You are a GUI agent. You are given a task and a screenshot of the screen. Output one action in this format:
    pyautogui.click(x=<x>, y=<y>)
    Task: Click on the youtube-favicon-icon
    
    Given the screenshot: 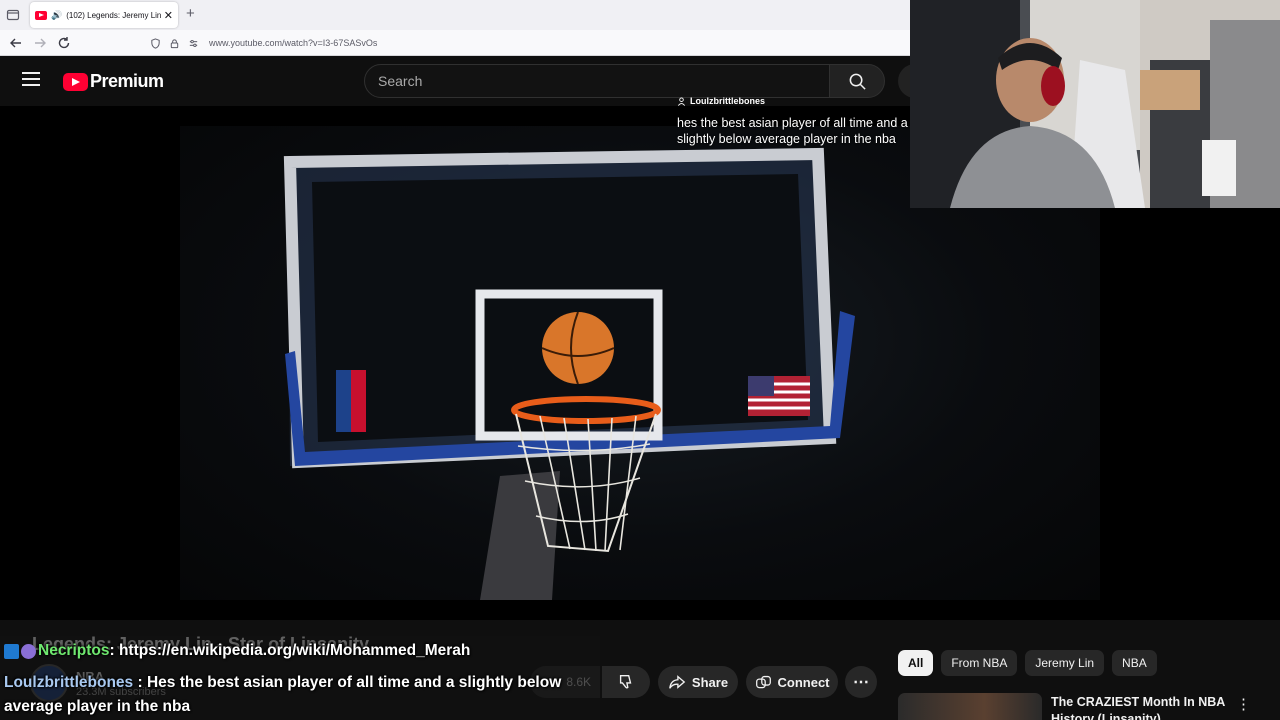 What is the action you would take?
    pyautogui.click(x=41, y=15)
    